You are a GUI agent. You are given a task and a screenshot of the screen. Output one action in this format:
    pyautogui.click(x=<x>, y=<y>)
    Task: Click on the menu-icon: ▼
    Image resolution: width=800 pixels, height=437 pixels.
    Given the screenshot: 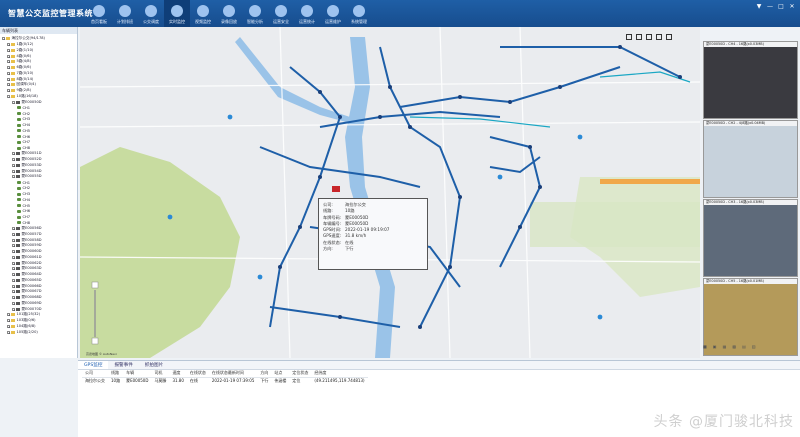 What is the action you would take?
    pyautogui.click(x=759, y=7)
    